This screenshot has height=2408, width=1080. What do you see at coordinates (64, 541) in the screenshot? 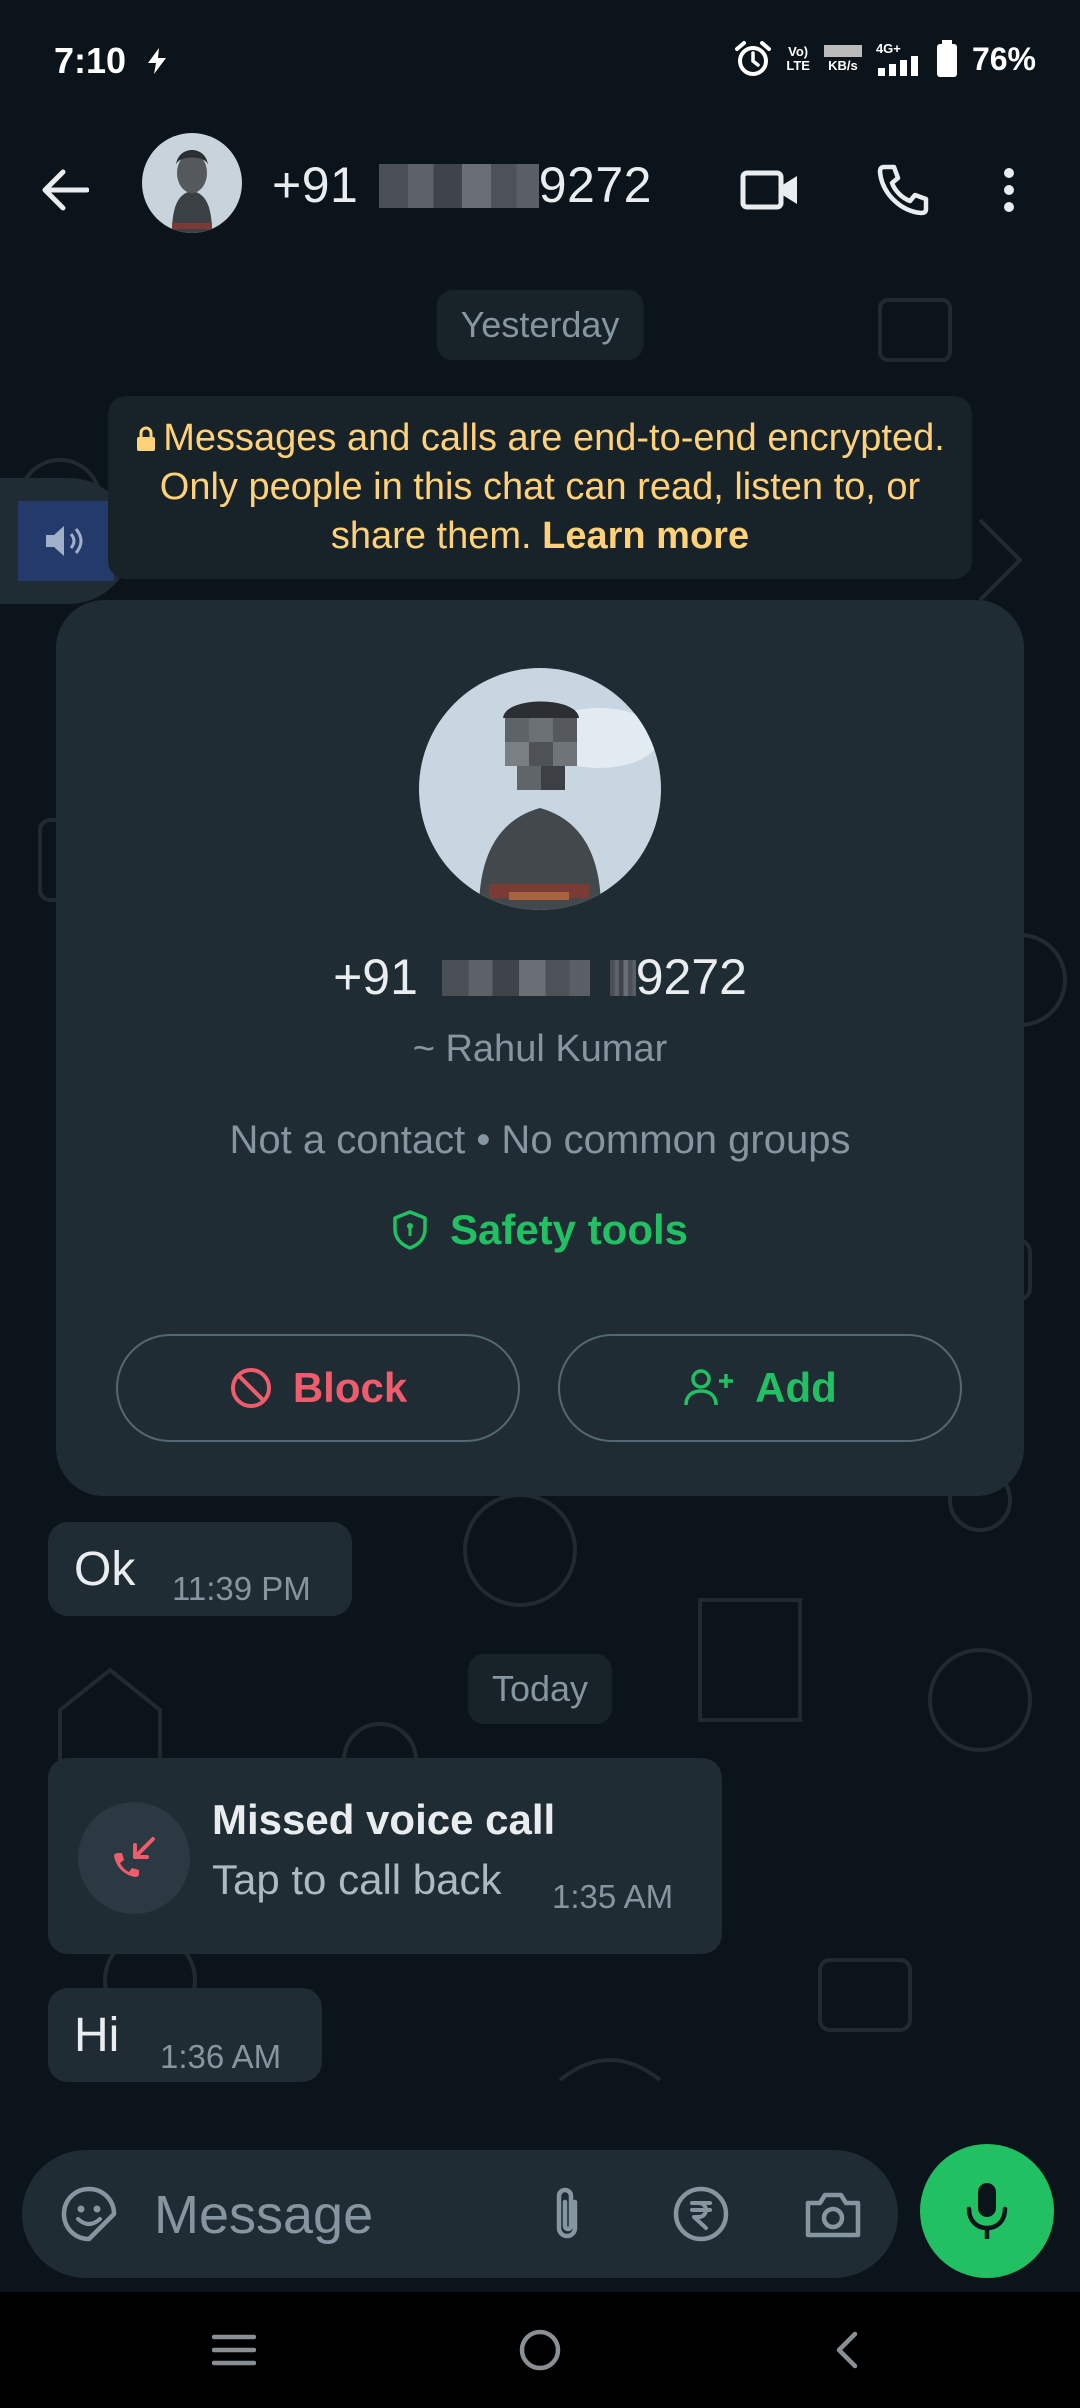
I see `speaker-mute-icon` at bounding box center [64, 541].